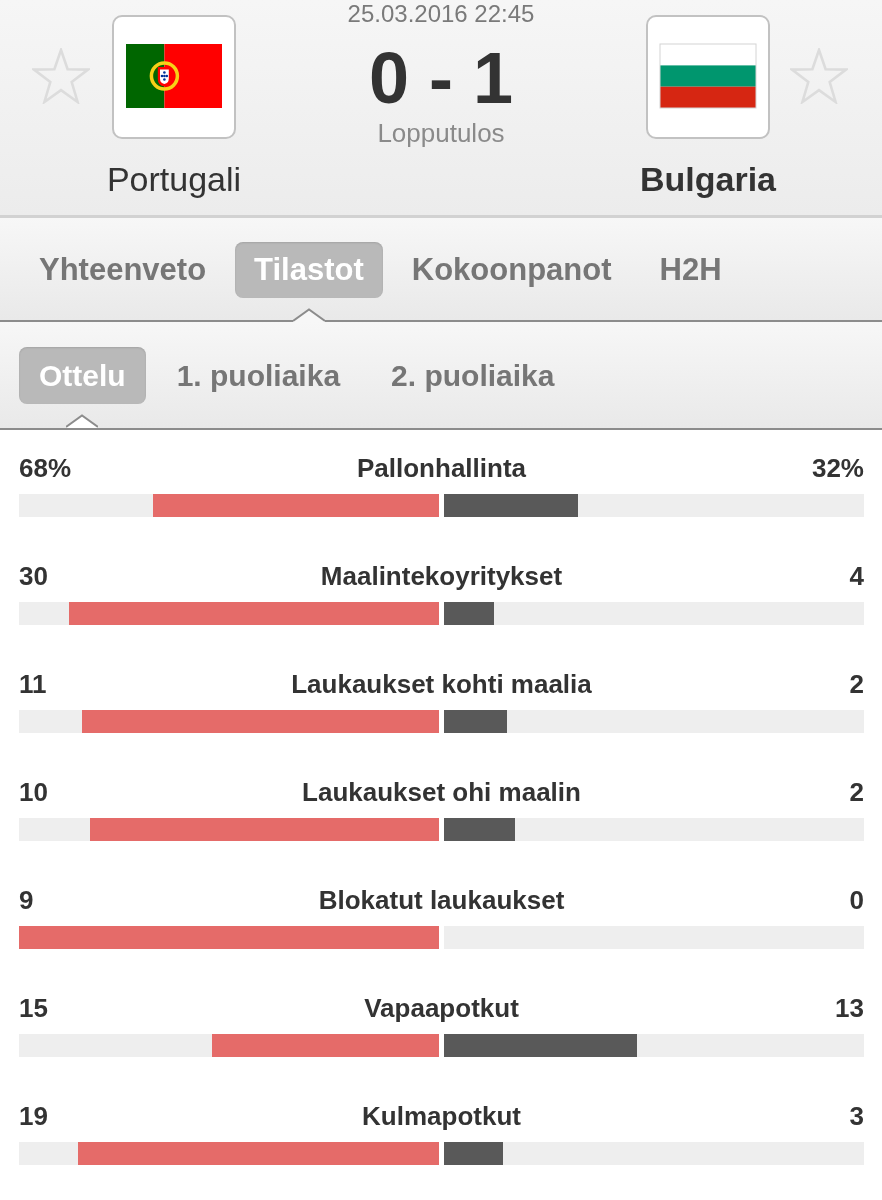  What do you see at coordinates (473, 375) in the screenshot?
I see `subtab: 2. puoliaika` at bounding box center [473, 375].